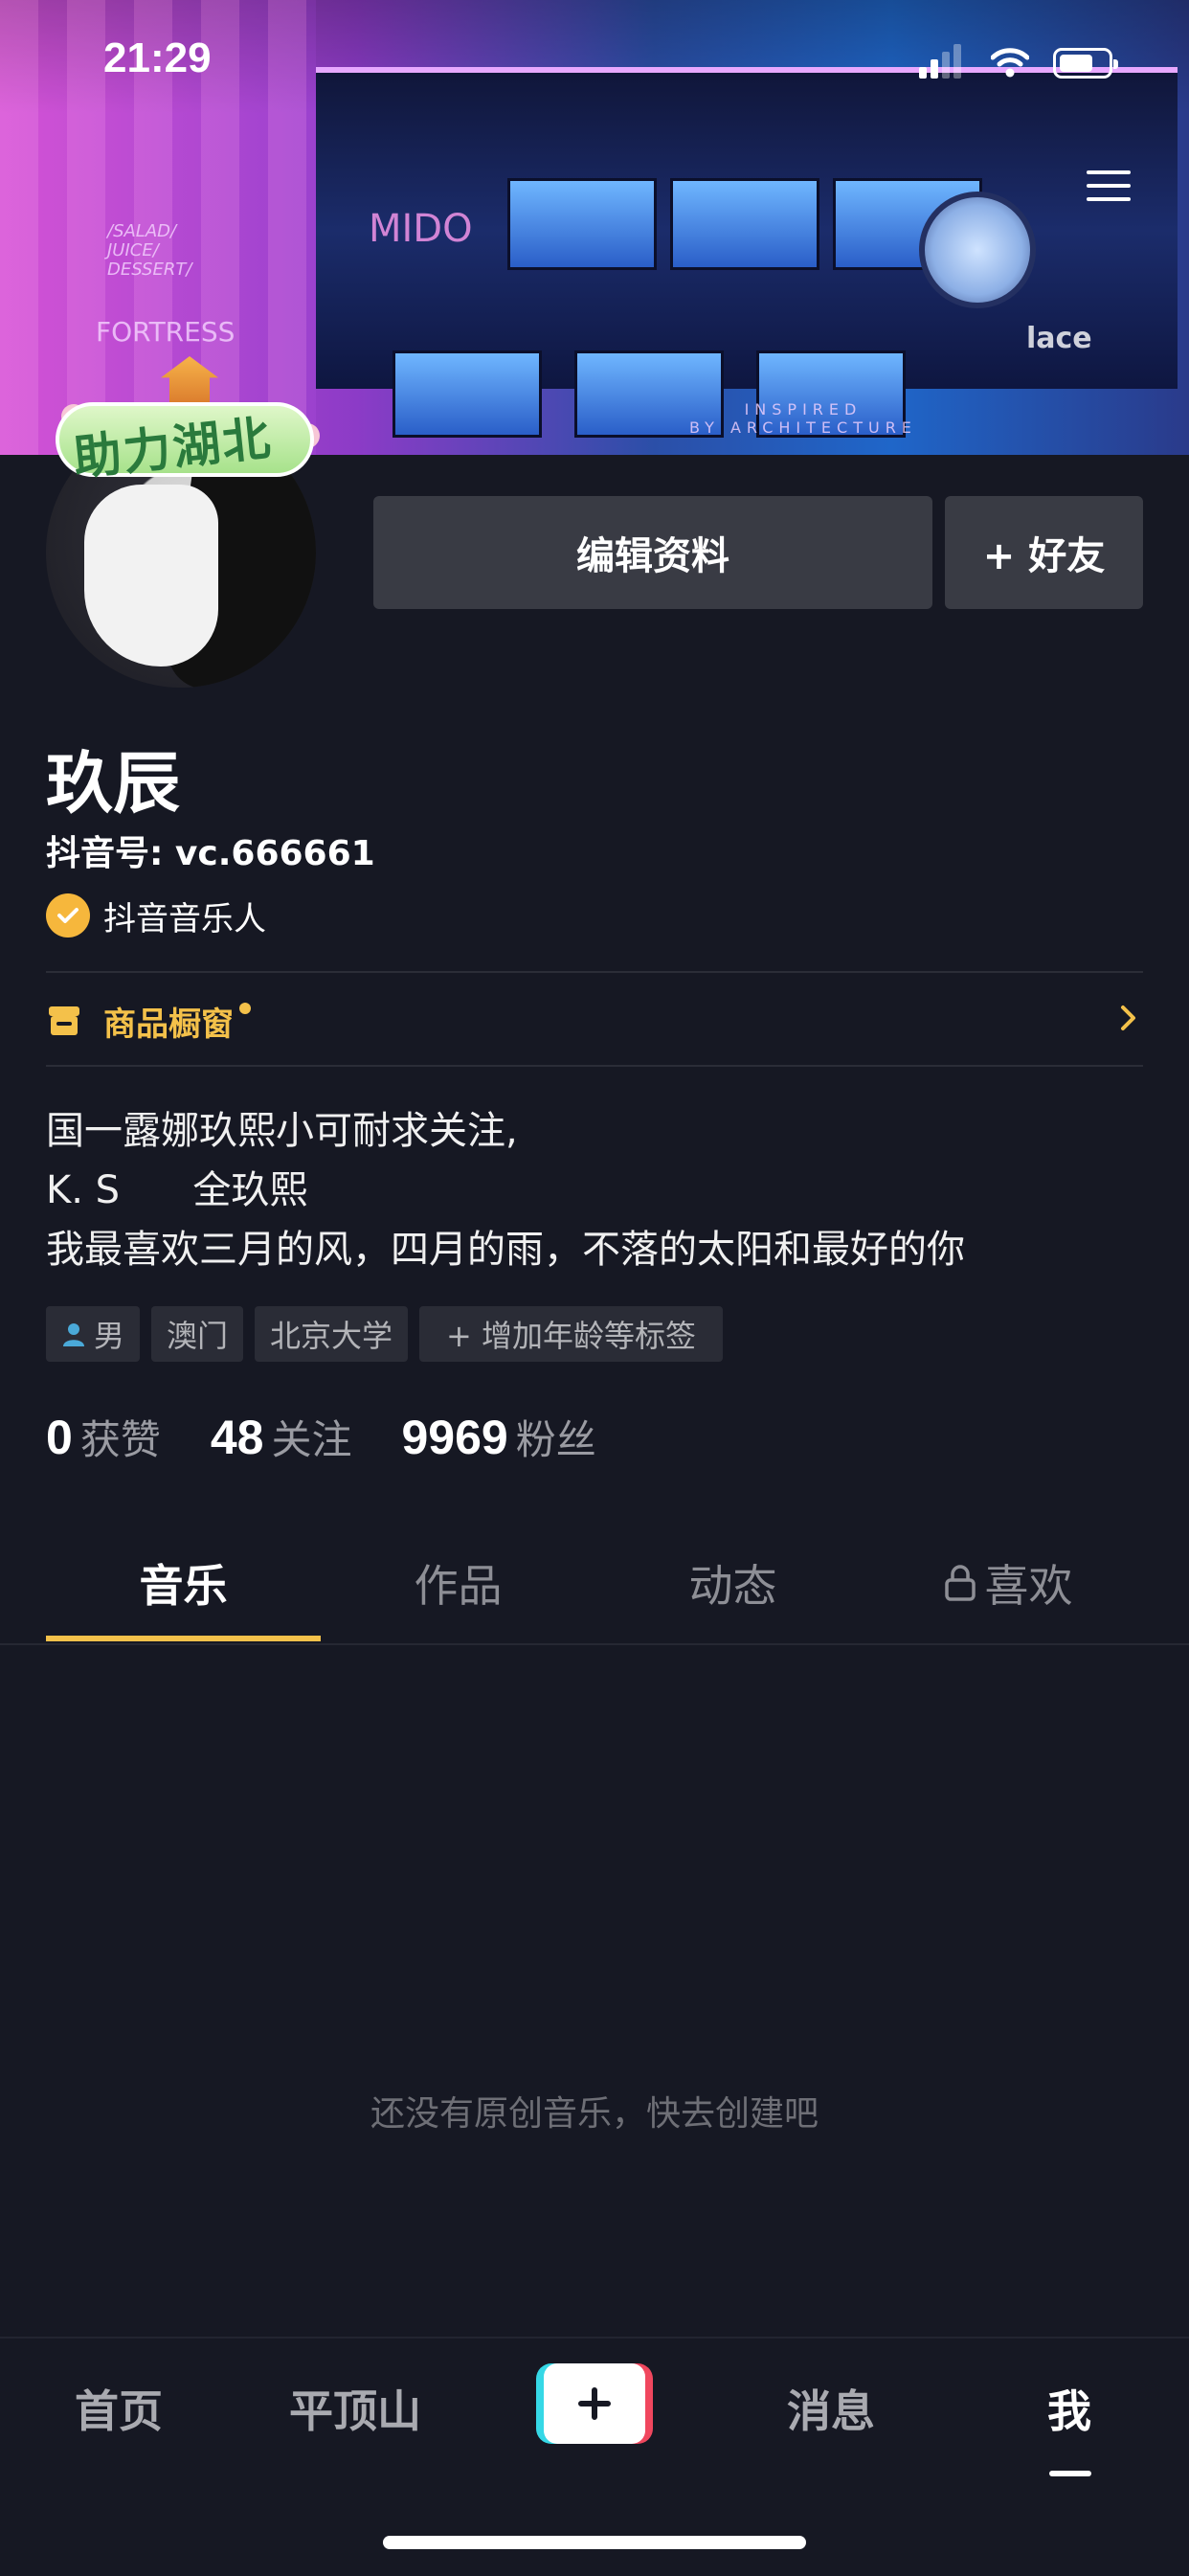 Image resolution: width=1189 pixels, height=2576 pixels. I want to click on edit-profile-button: 编辑资料, so click(652, 552).